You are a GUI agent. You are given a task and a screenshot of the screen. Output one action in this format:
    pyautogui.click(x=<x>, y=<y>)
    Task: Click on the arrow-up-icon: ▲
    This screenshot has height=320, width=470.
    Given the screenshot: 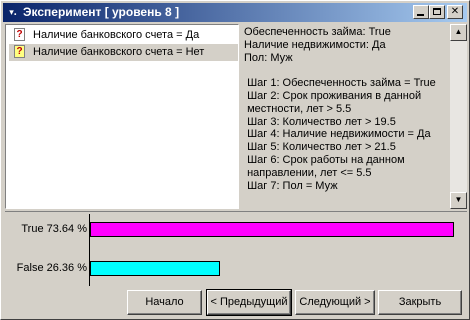 What is the action you would take?
    pyautogui.click(x=458, y=31)
    